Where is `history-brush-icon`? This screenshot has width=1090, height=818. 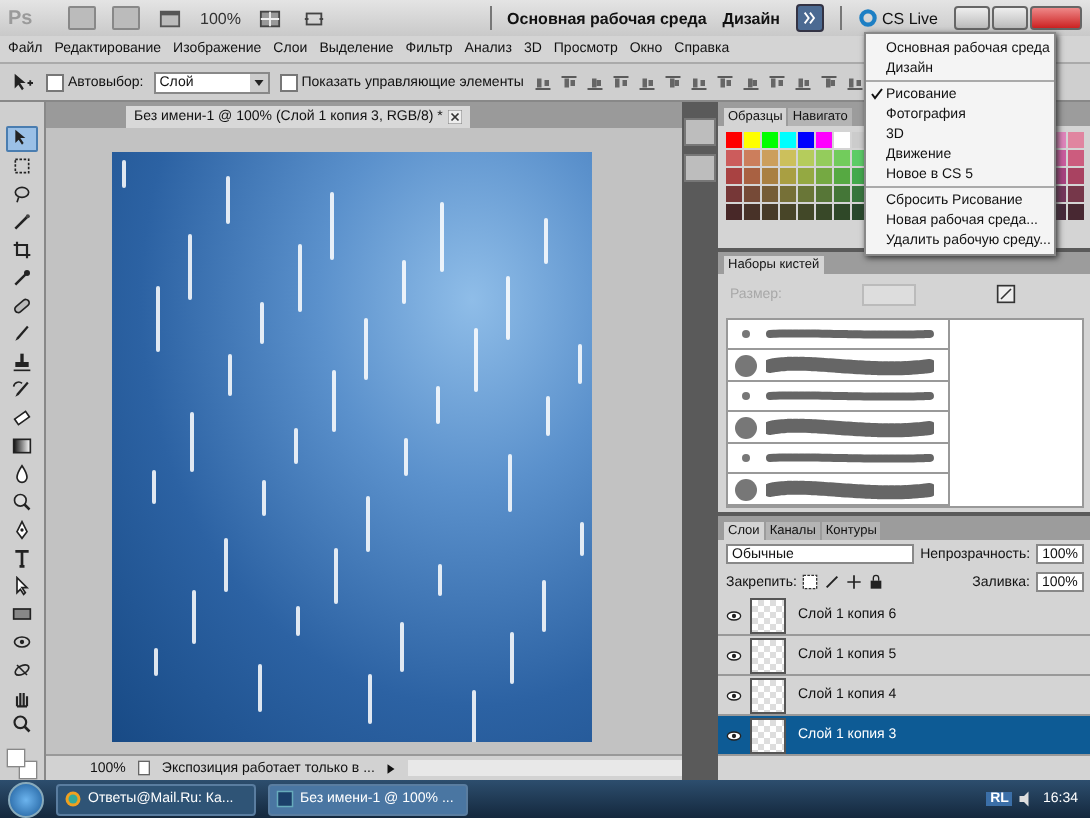 history-brush-icon is located at coordinates (22, 390).